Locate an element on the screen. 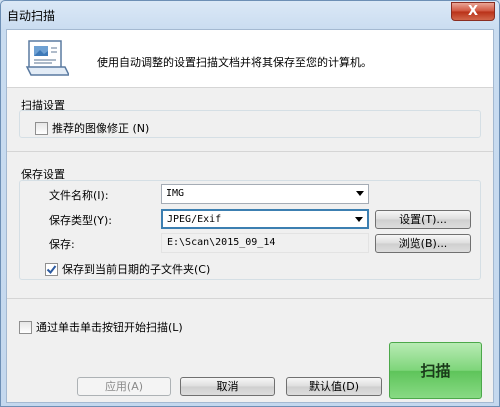  recommended-fix-label: 推荐的图像修正 (N) is located at coordinates (101, 128).